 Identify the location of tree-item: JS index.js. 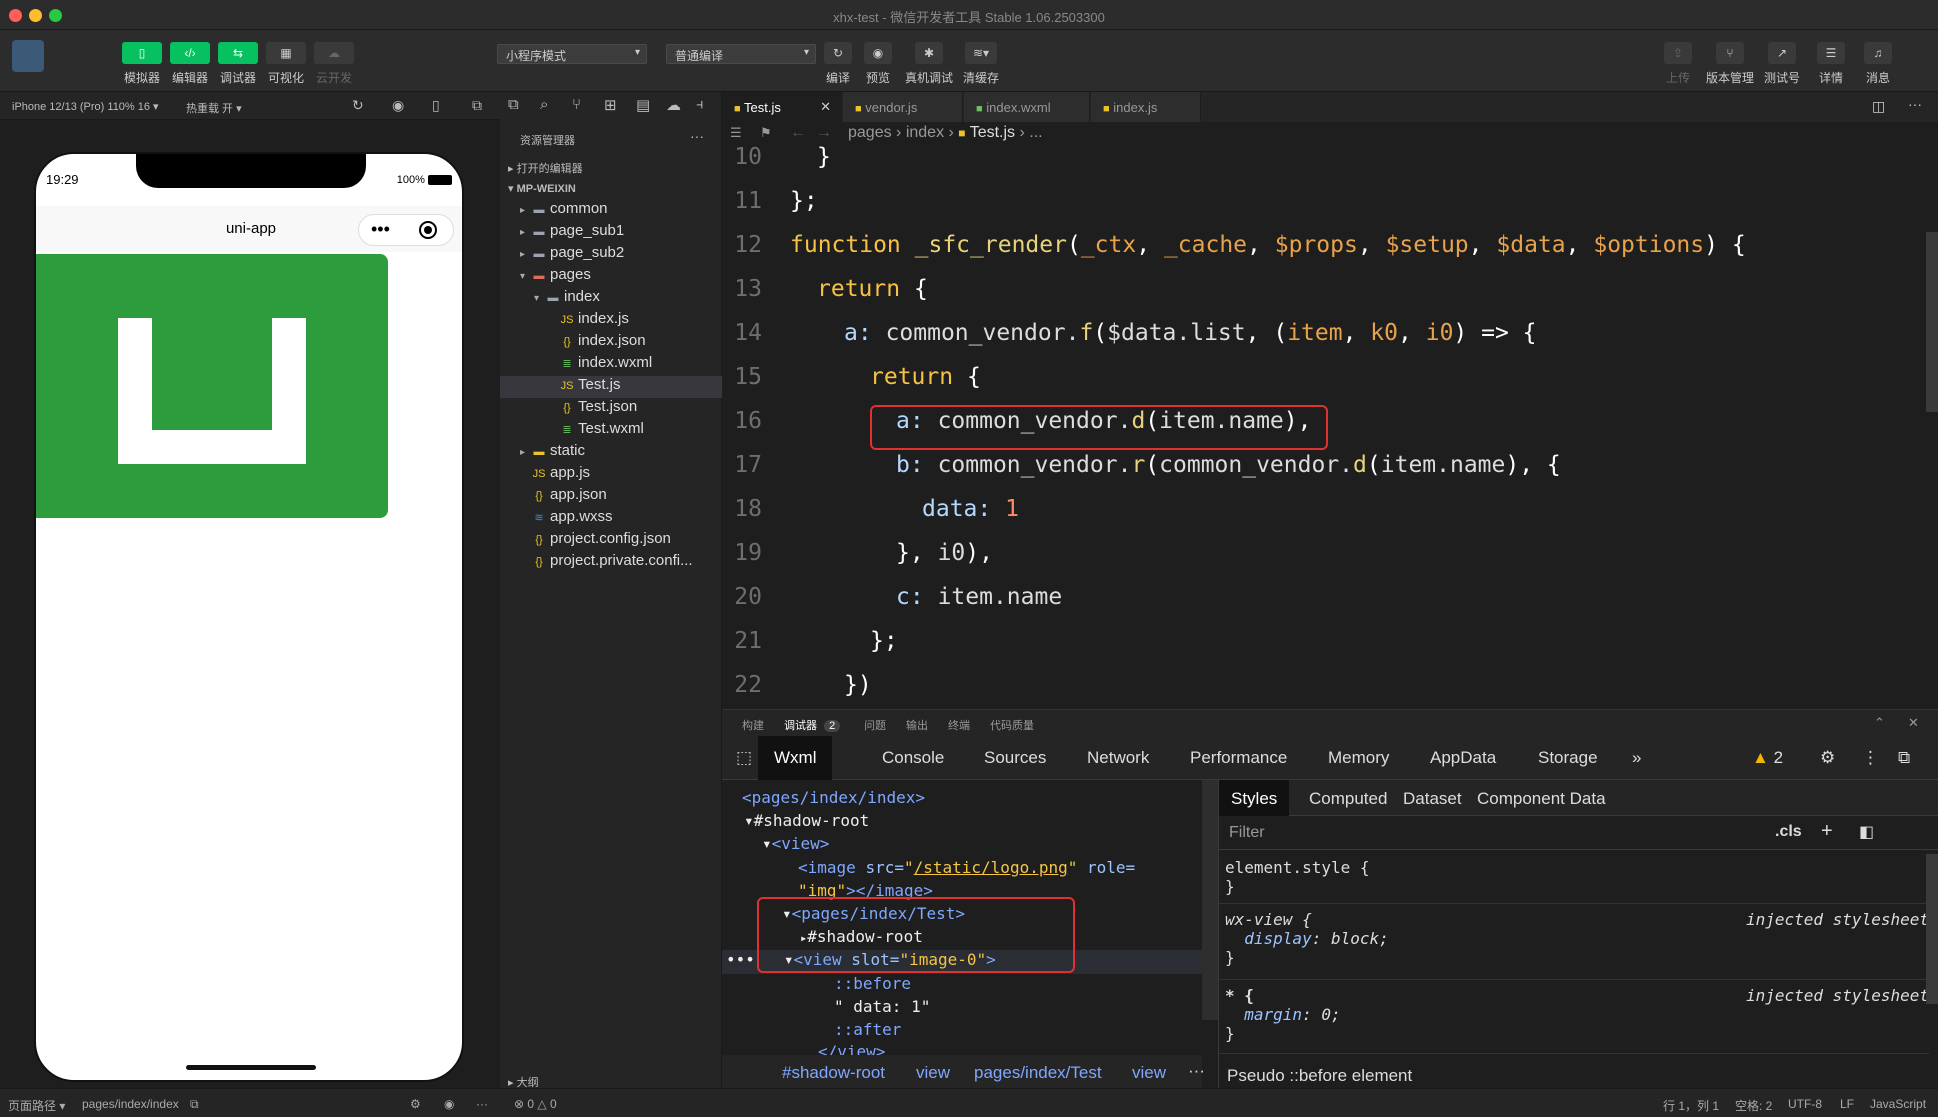
(611, 321).